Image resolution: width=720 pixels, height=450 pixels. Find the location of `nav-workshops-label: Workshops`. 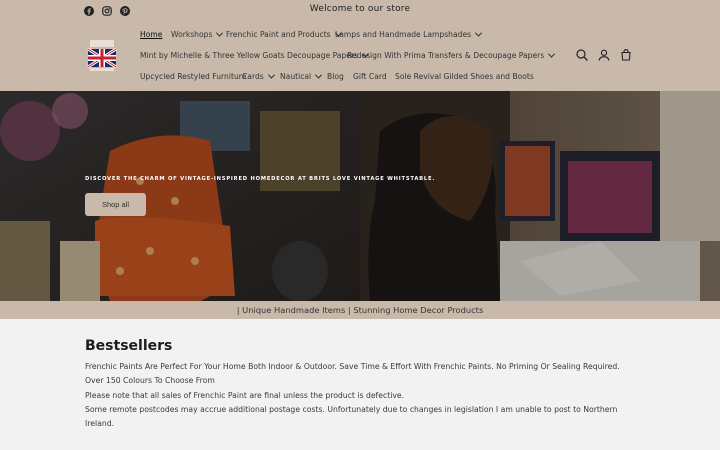

nav-workshops-label: Workshops is located at coordinates (192, 34).